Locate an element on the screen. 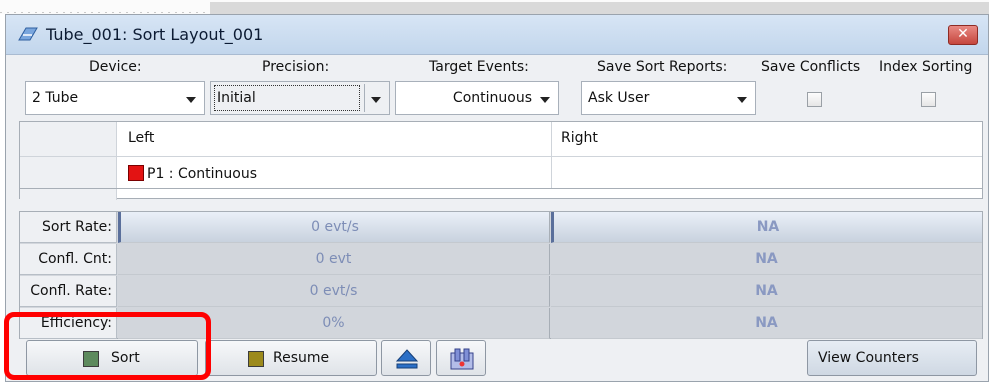  conflict-rate-label: Confl. Rate: is located at coordinates (68, 291).